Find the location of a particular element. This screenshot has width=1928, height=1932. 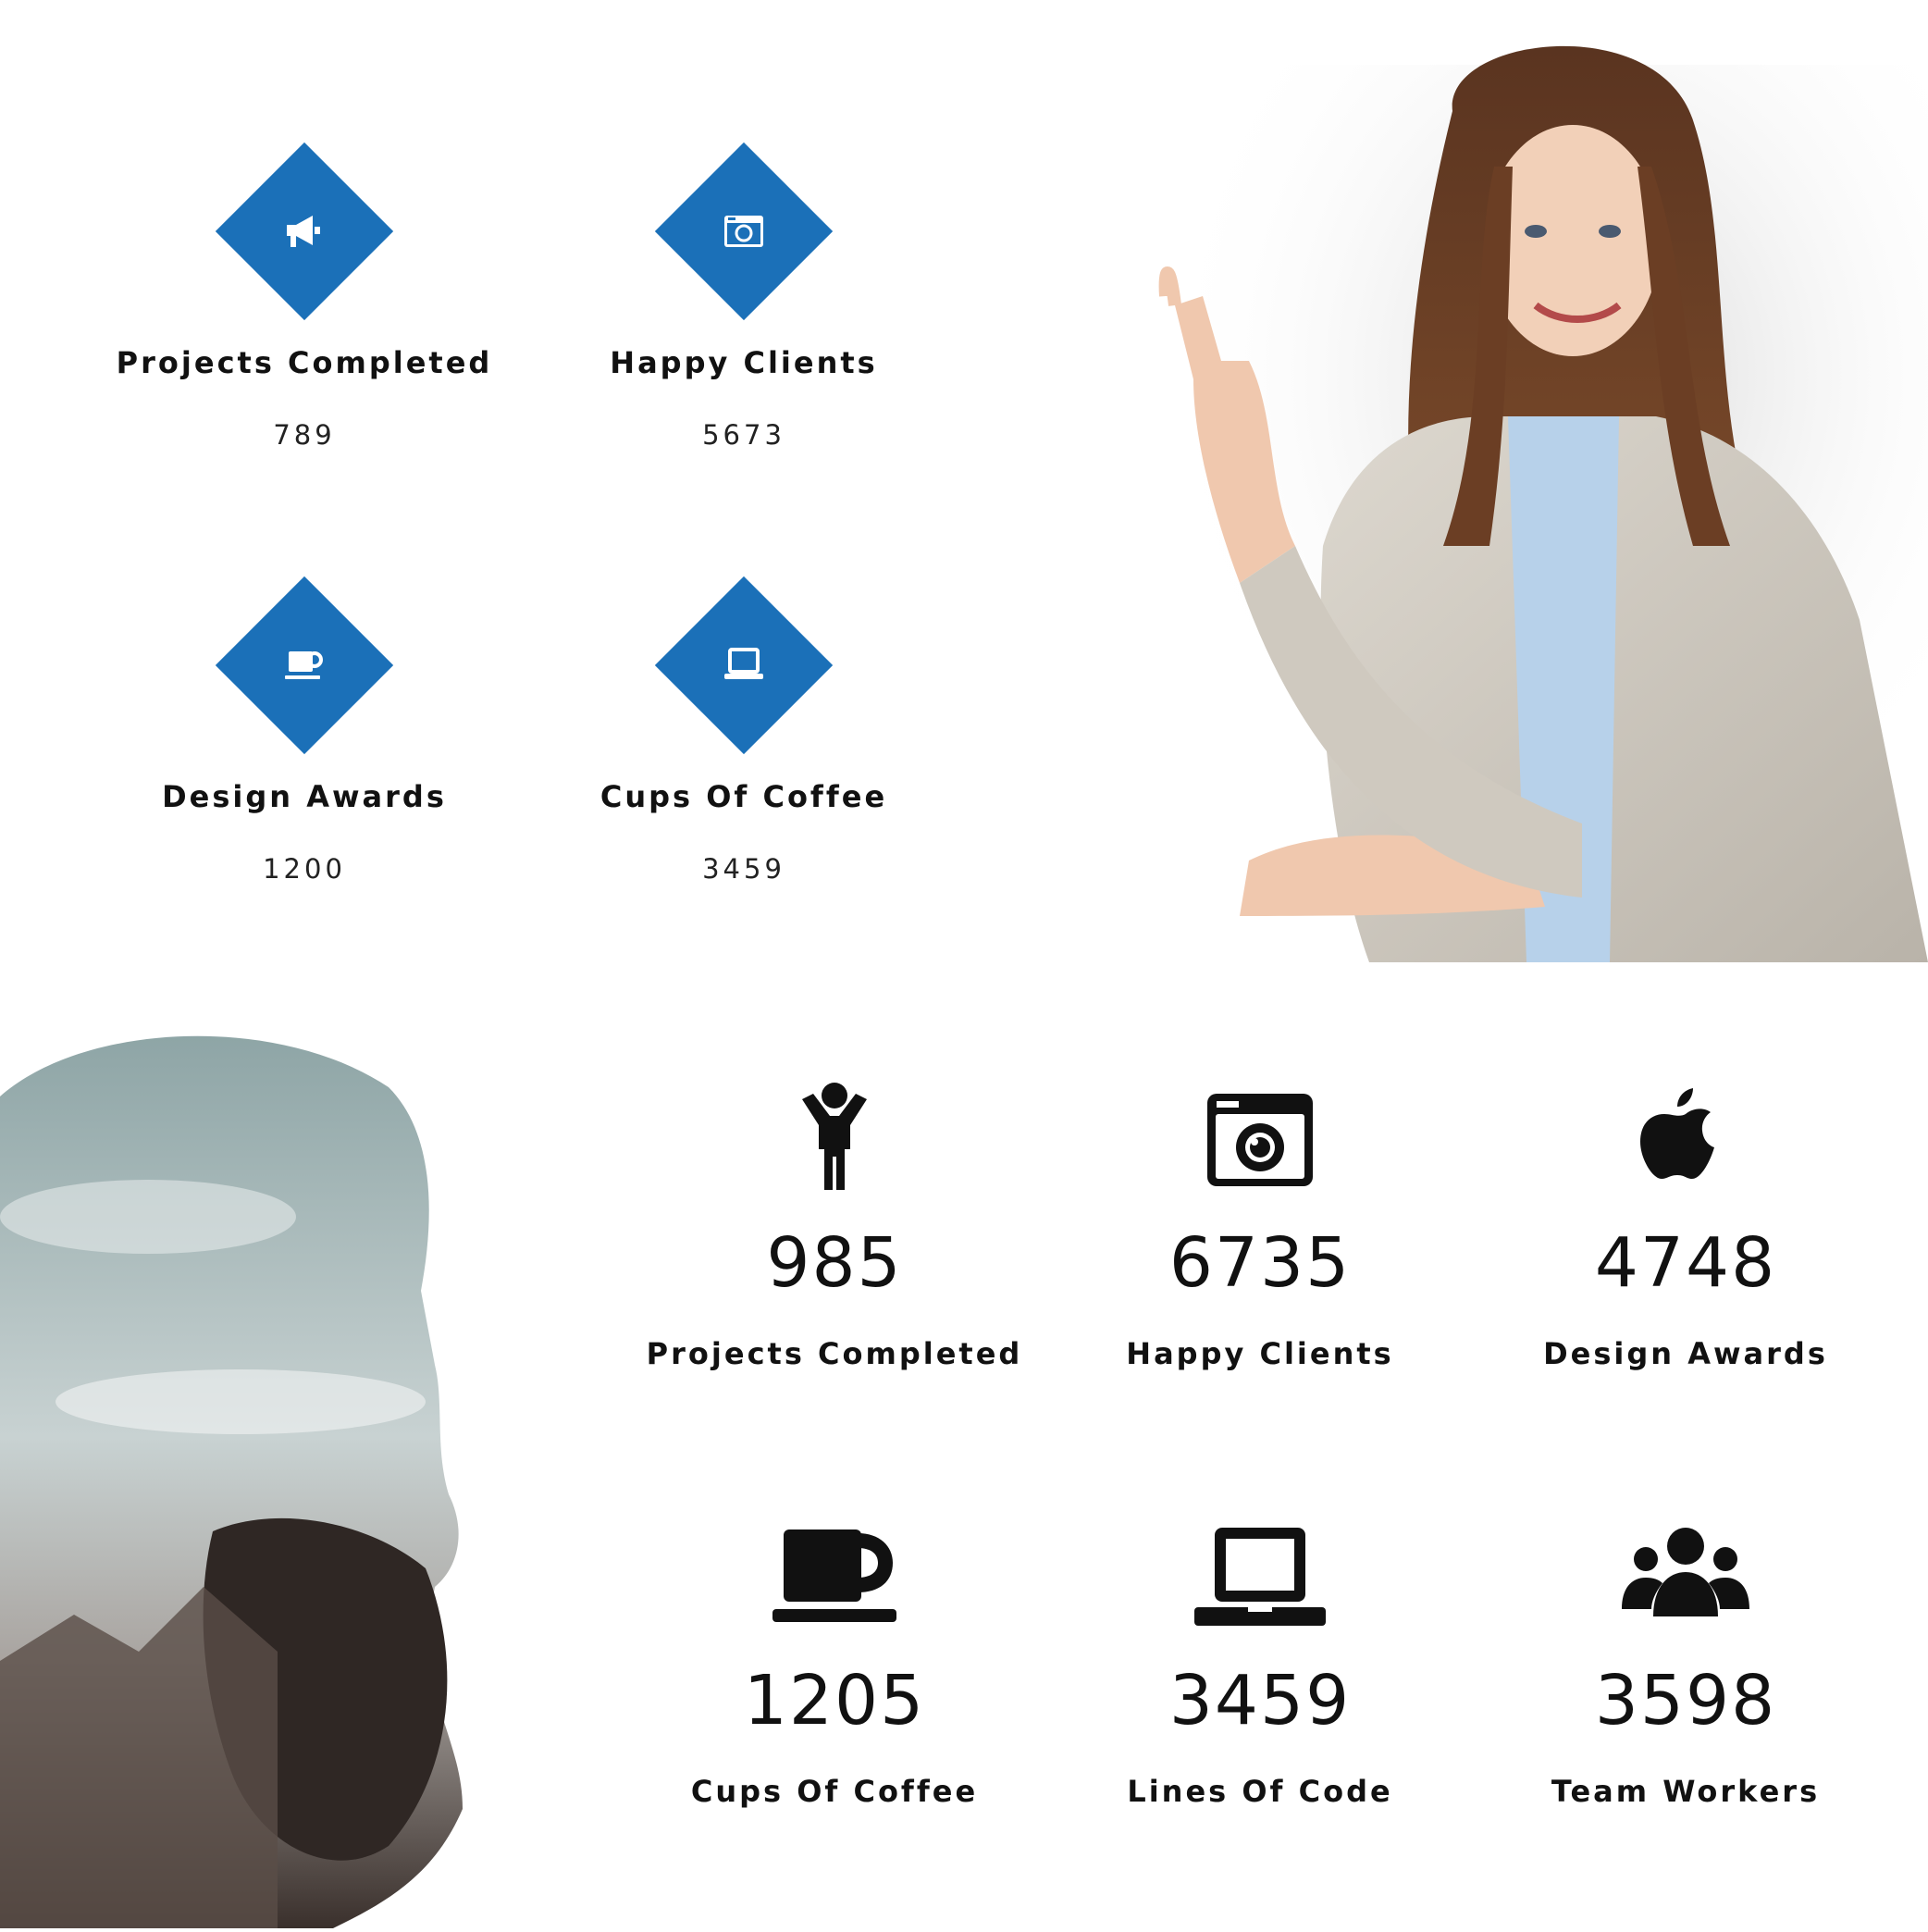

stat-value: 985 is located at coordinates (834, 1263).